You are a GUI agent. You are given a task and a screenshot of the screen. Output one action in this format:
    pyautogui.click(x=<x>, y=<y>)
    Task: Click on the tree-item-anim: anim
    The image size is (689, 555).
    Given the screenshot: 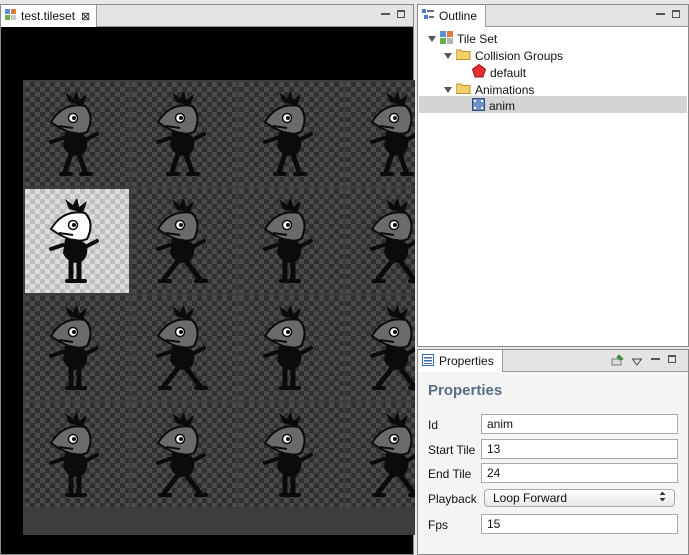 What is the action you would take?
    pyautogui.click(x=493, y=105)
    